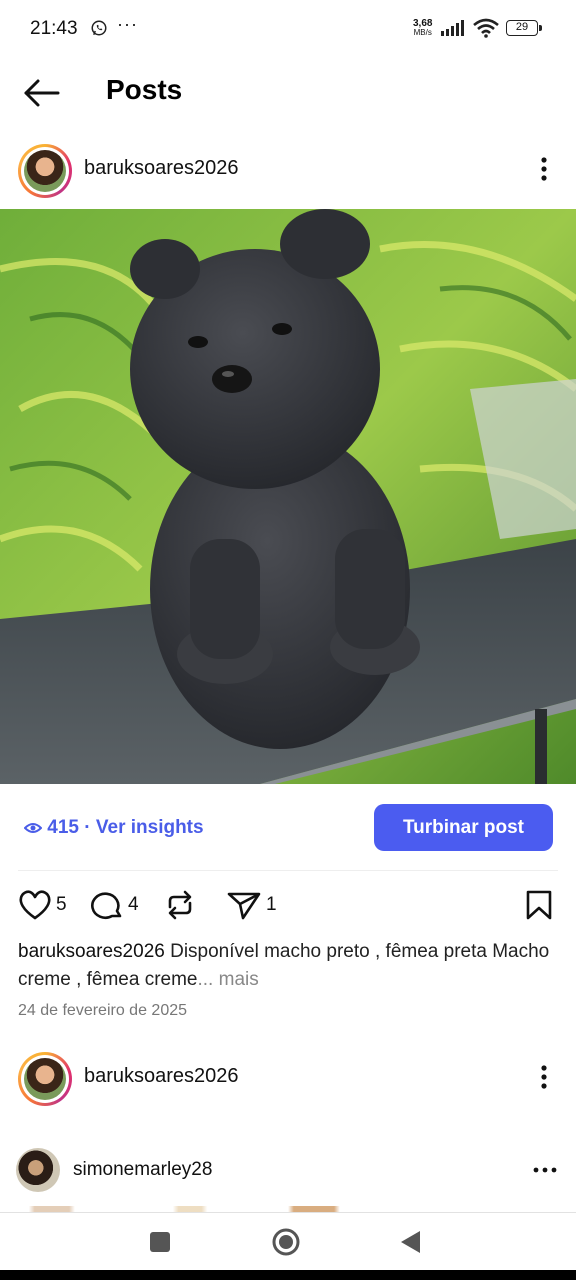 This screenshot has width=576, height=1280. I want to click on signal-icon, so click(452, 28).